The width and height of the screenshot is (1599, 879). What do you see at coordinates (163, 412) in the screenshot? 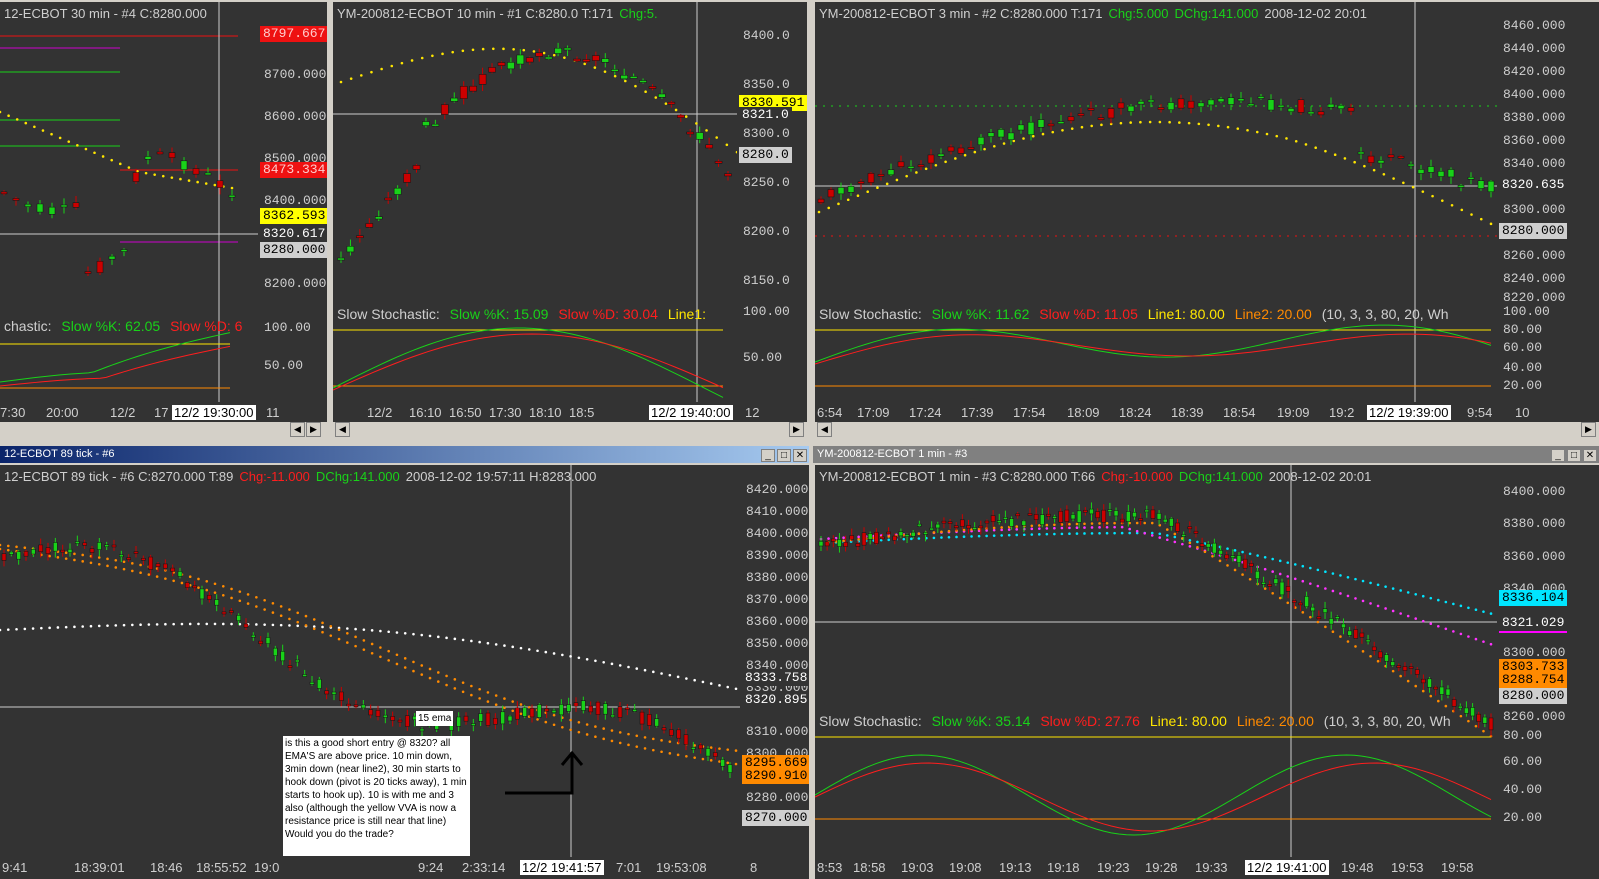
I see `time-axis-30min: 7:30 20:00 12/2 17 12/2 19:30:00 11` at bounding box center [163, 412].